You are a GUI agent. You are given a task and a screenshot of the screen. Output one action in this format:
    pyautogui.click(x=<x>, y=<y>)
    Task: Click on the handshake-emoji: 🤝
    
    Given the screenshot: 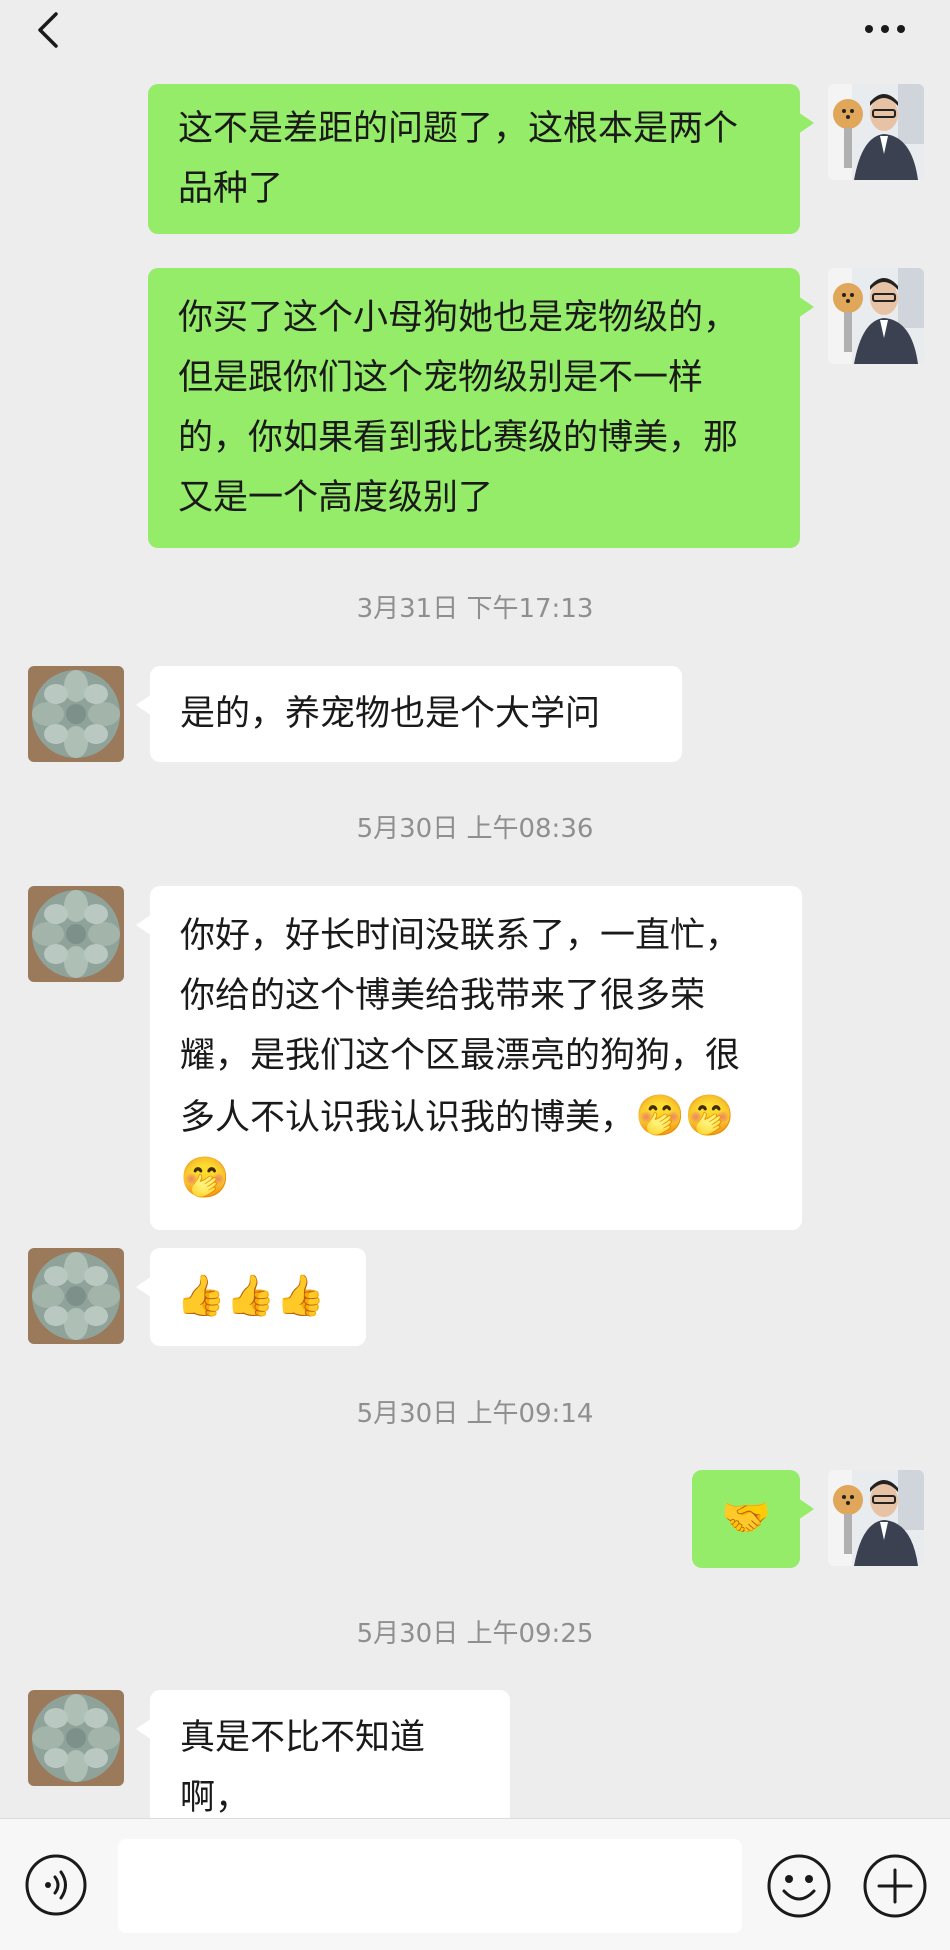 What is the action you would take?
    pyautogui.click(x=746, y=1518)
    